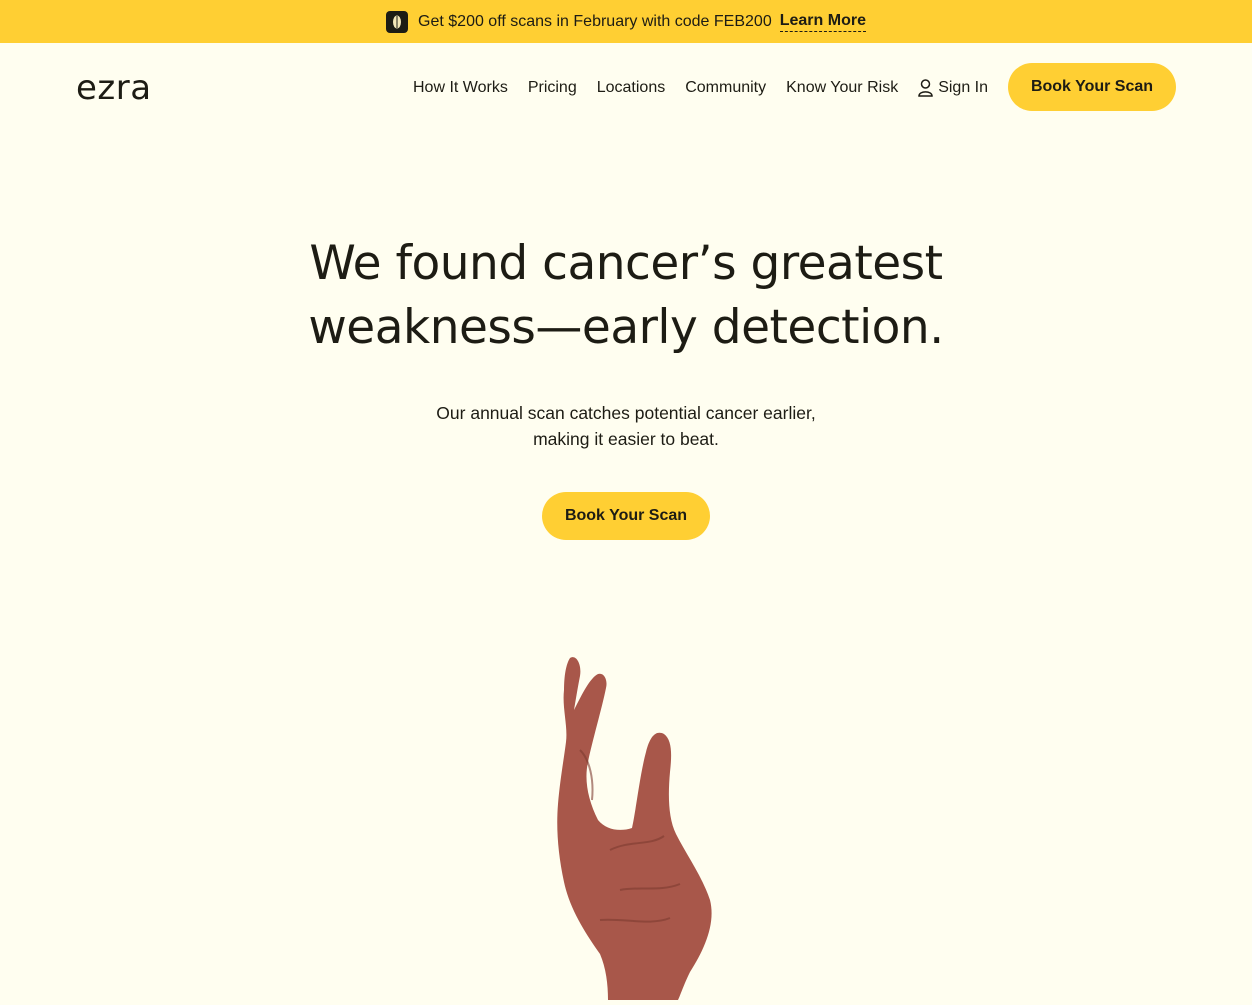  Describe the element at coordinates (822, 22) in the screenshot. I see `learn-more-link: Learn More` at that location.